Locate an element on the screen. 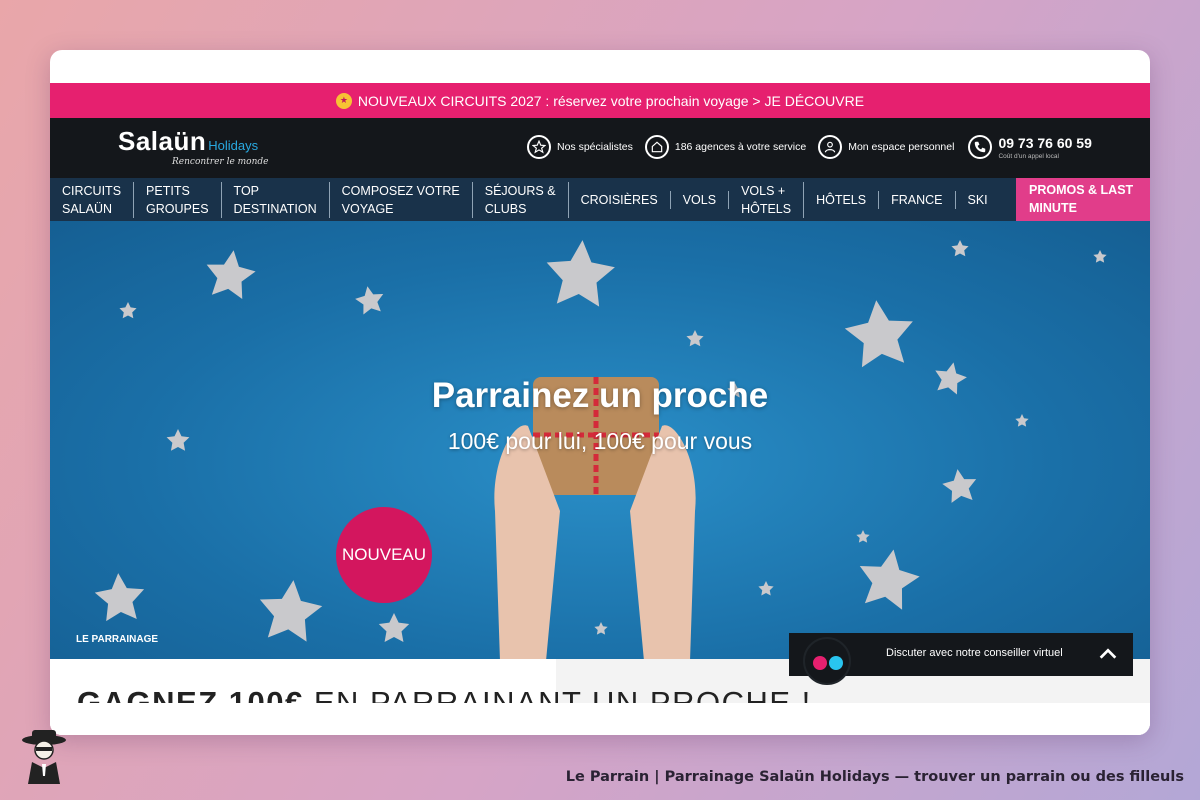 Image resolution: width=1200 pixels, height=800 pixels. star-icon is located at coordinates (539, 147).